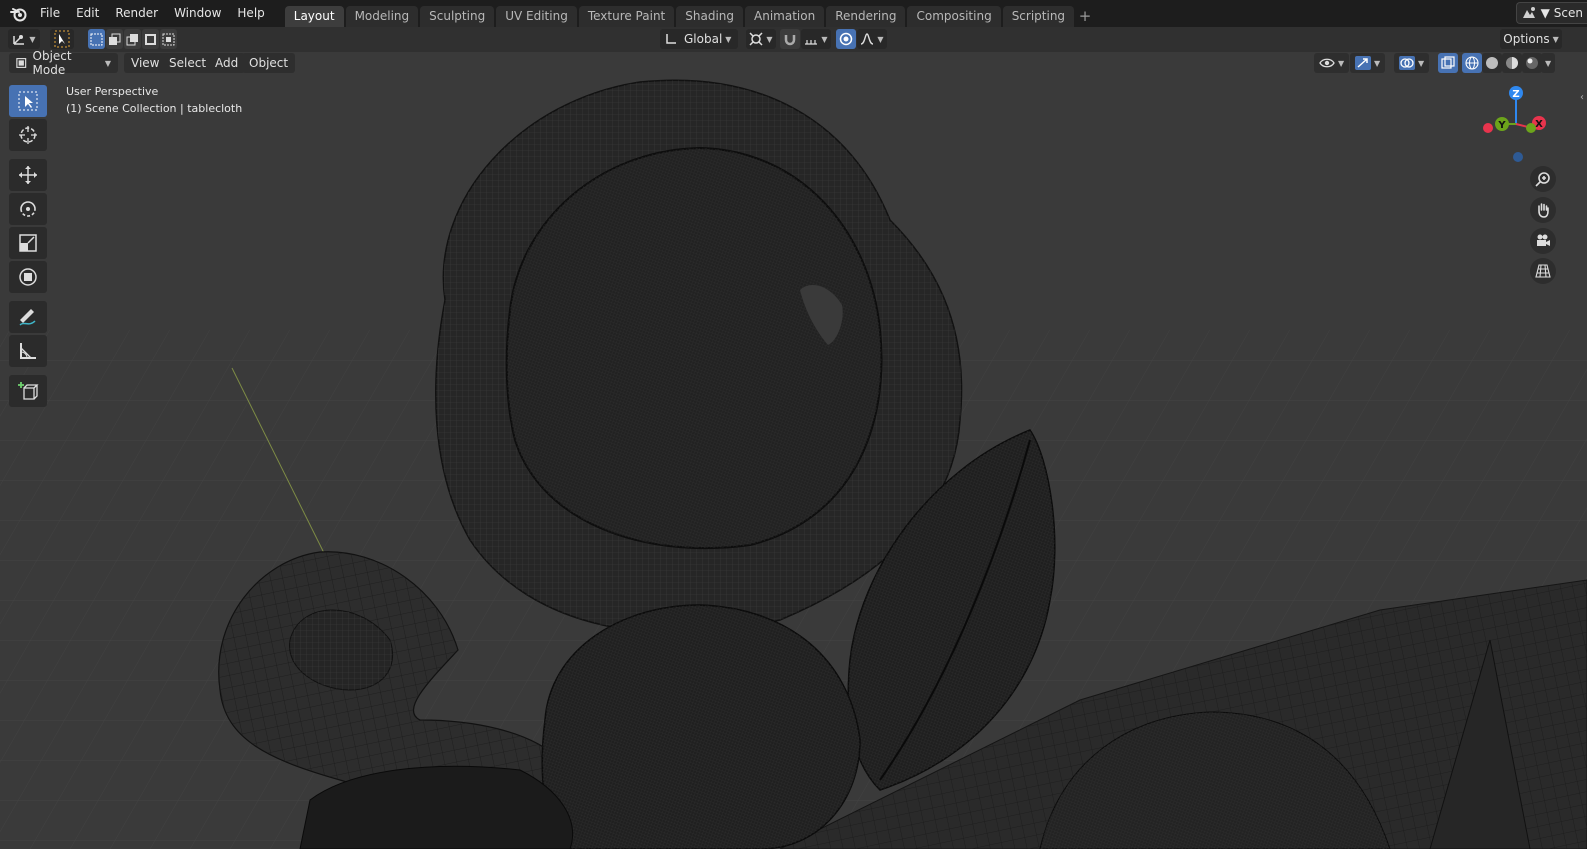 The width and height of the screenshot is (1587, 849). What do you see at coordinates (21, 63) in the screenshot?
I see `object-mode-icon` at bounding box center [21, 63].